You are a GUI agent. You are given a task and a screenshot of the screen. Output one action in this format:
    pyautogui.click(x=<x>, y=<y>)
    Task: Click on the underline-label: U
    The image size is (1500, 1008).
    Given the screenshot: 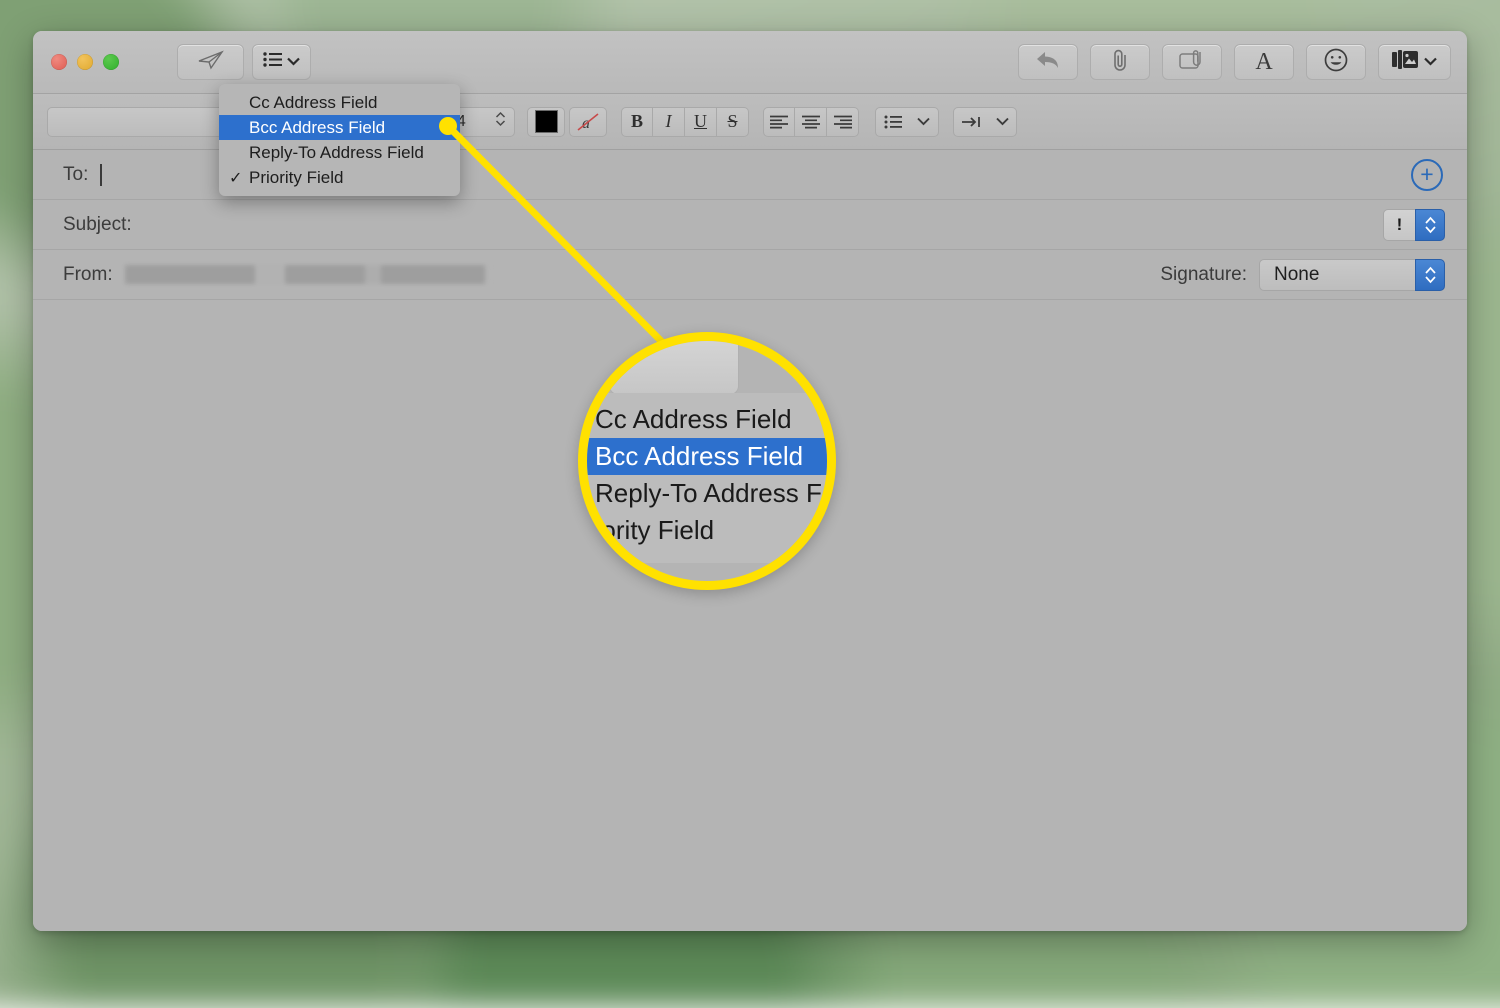 What is the action you would take?
    pyautogui.click(x=700, y=121)
    